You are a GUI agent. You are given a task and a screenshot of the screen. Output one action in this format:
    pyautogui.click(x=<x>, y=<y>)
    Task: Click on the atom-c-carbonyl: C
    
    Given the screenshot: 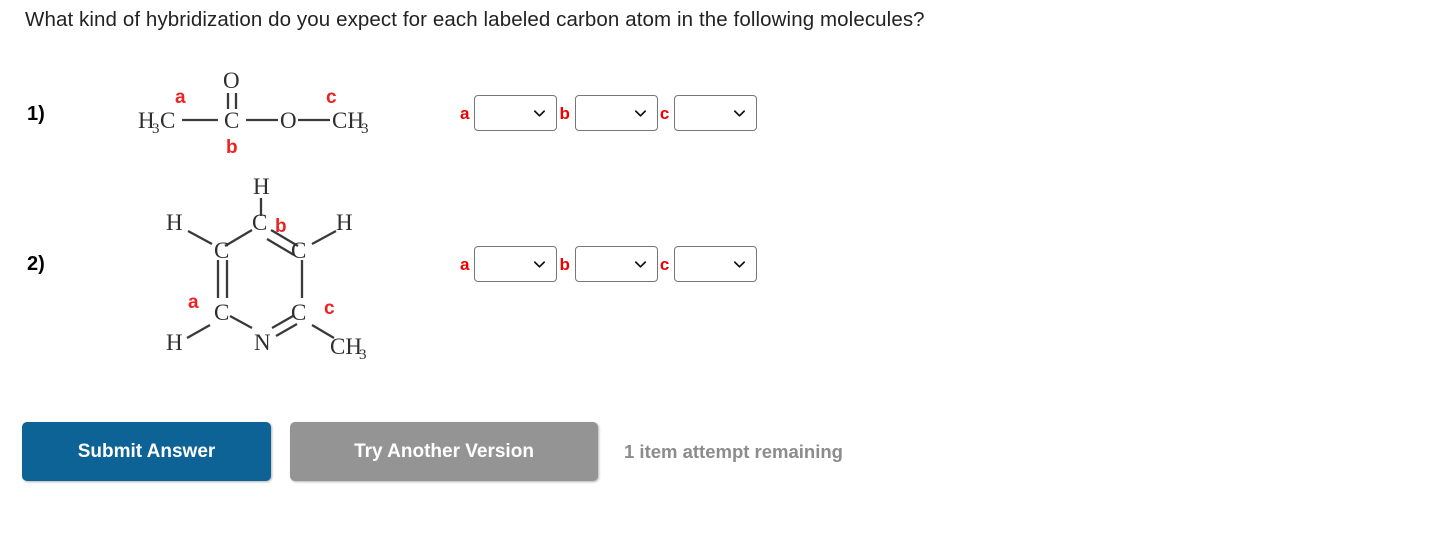 What is the action you would take?
    pyautogui.click(x=231, y=120)
    